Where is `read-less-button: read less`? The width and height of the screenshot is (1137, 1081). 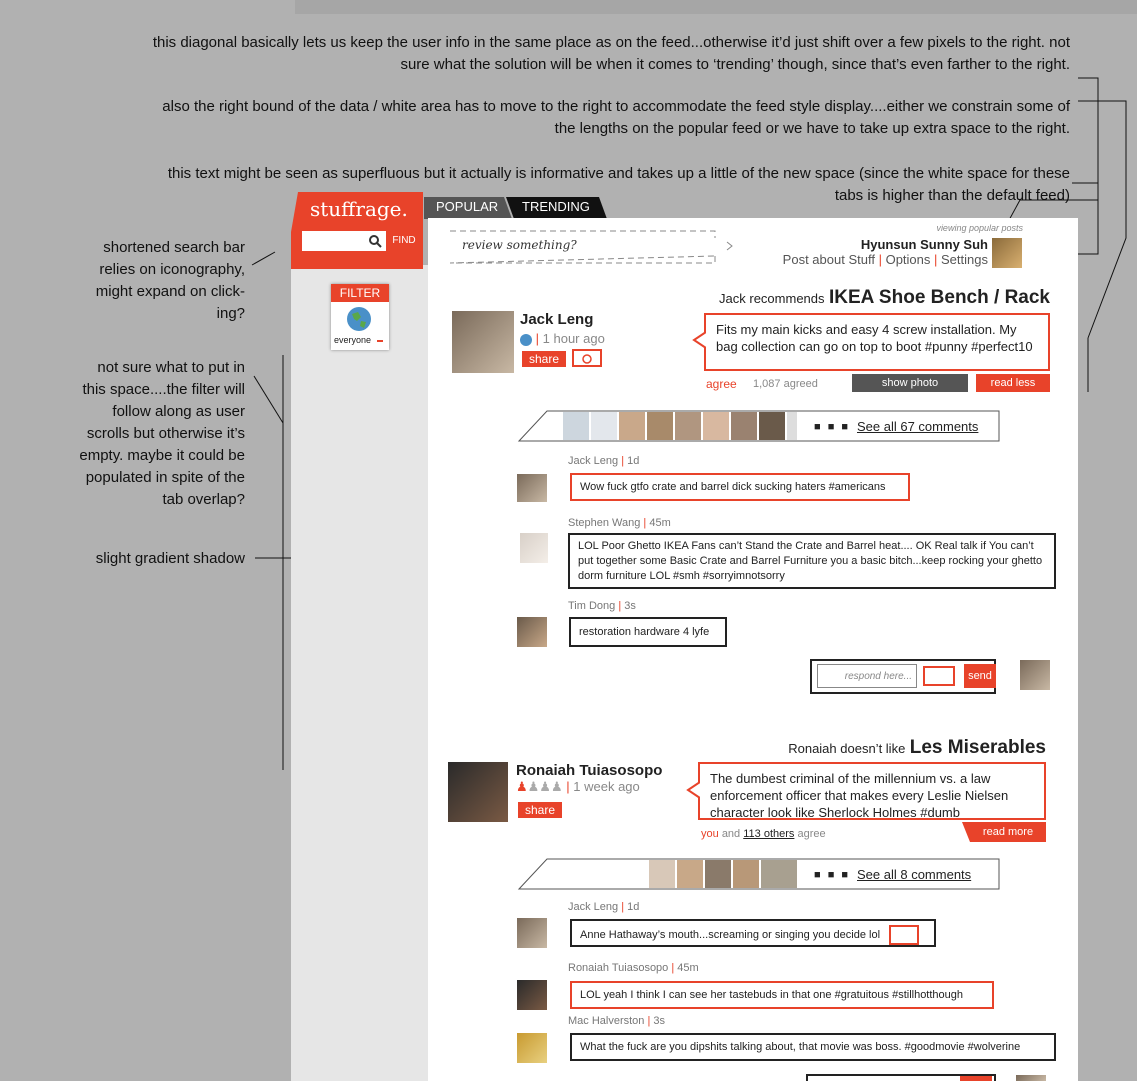 read-less-button: read less is located at coordinates (1013, 383).